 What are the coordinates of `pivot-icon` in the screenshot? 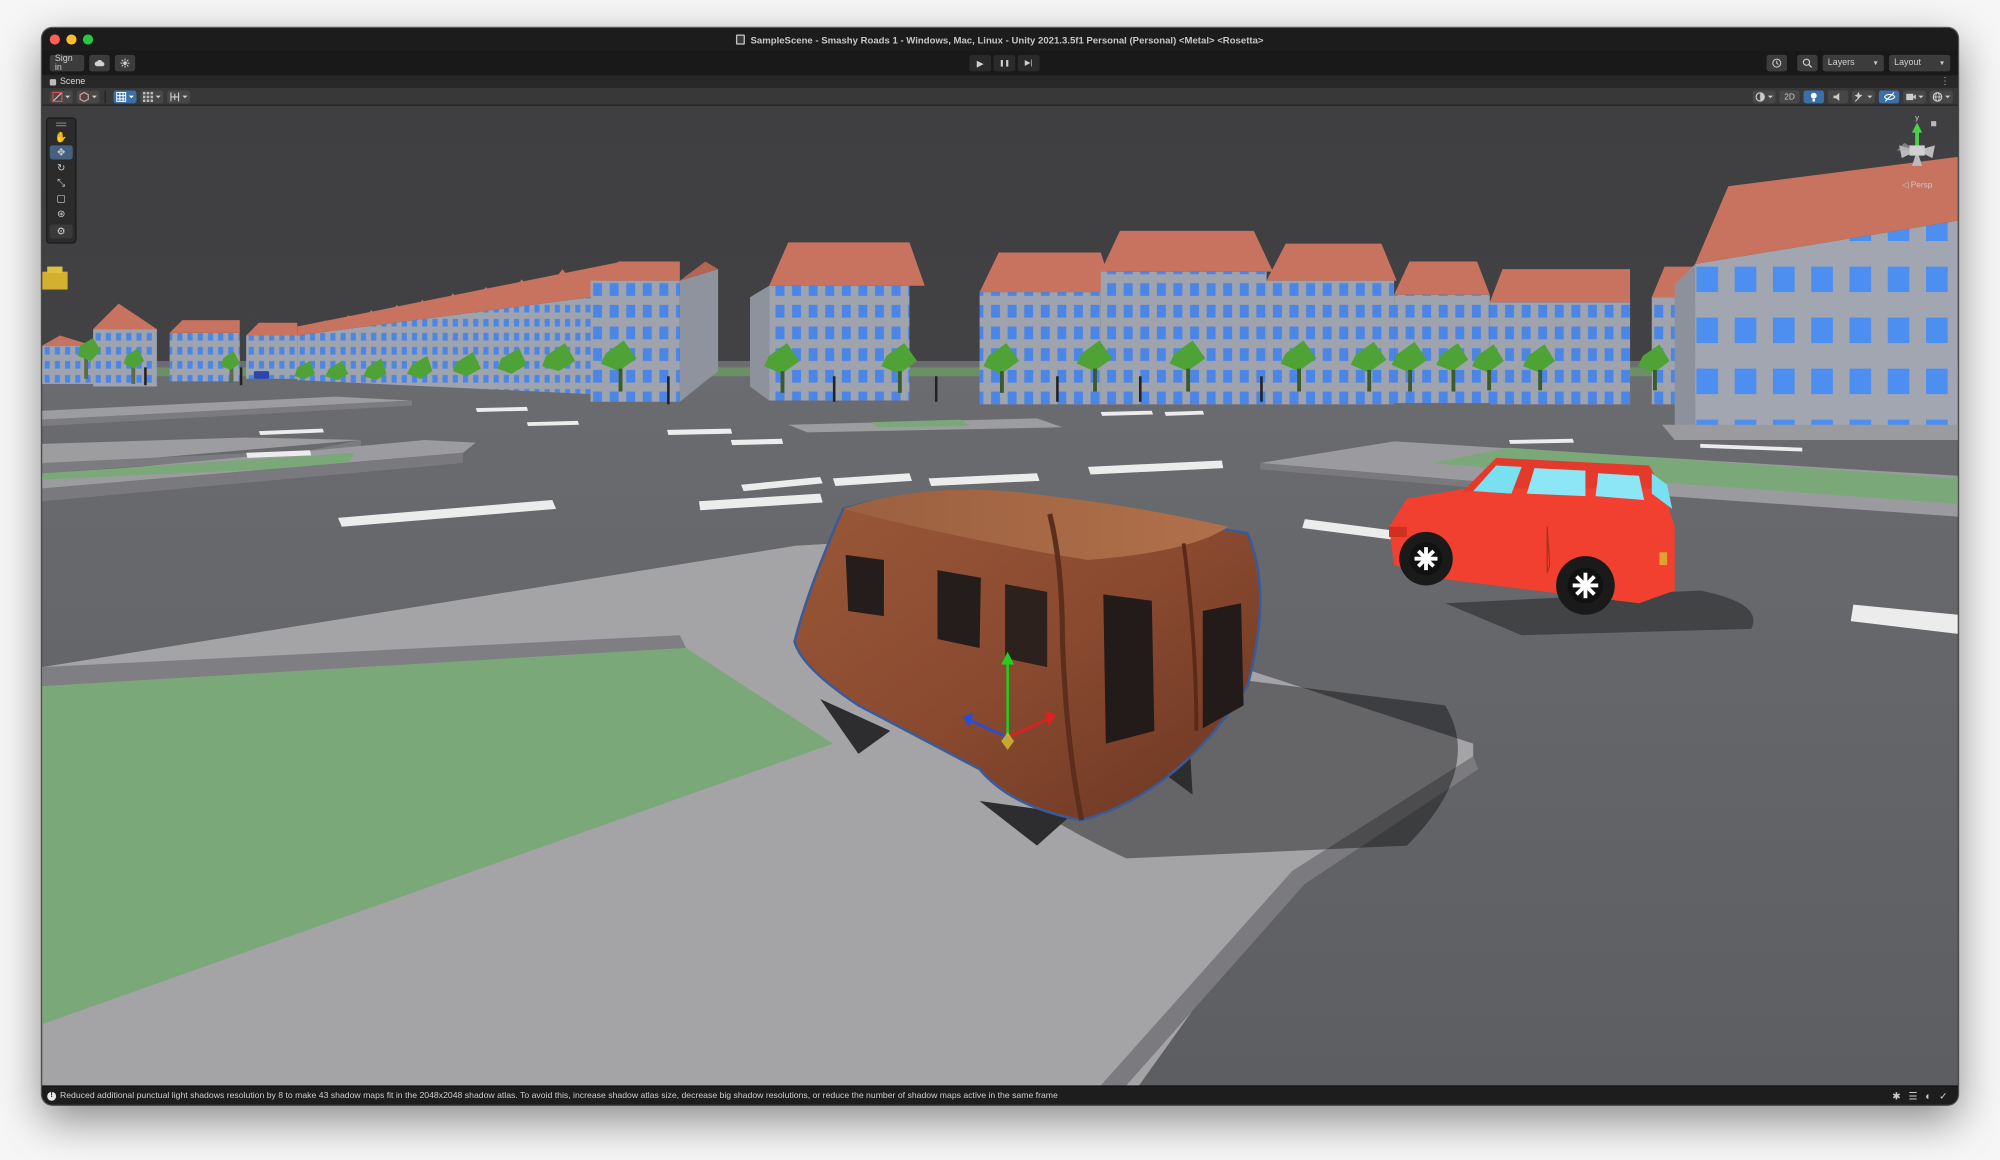 It's located at (179, 96).